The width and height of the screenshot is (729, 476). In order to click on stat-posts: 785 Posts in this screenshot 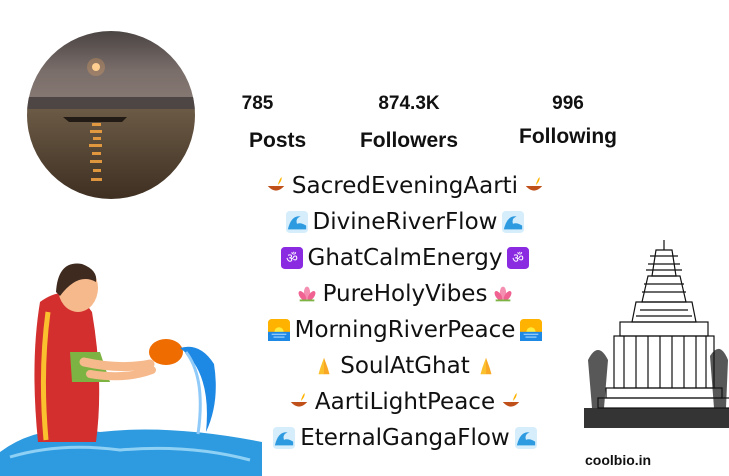, I will do `click(266, 123)`.